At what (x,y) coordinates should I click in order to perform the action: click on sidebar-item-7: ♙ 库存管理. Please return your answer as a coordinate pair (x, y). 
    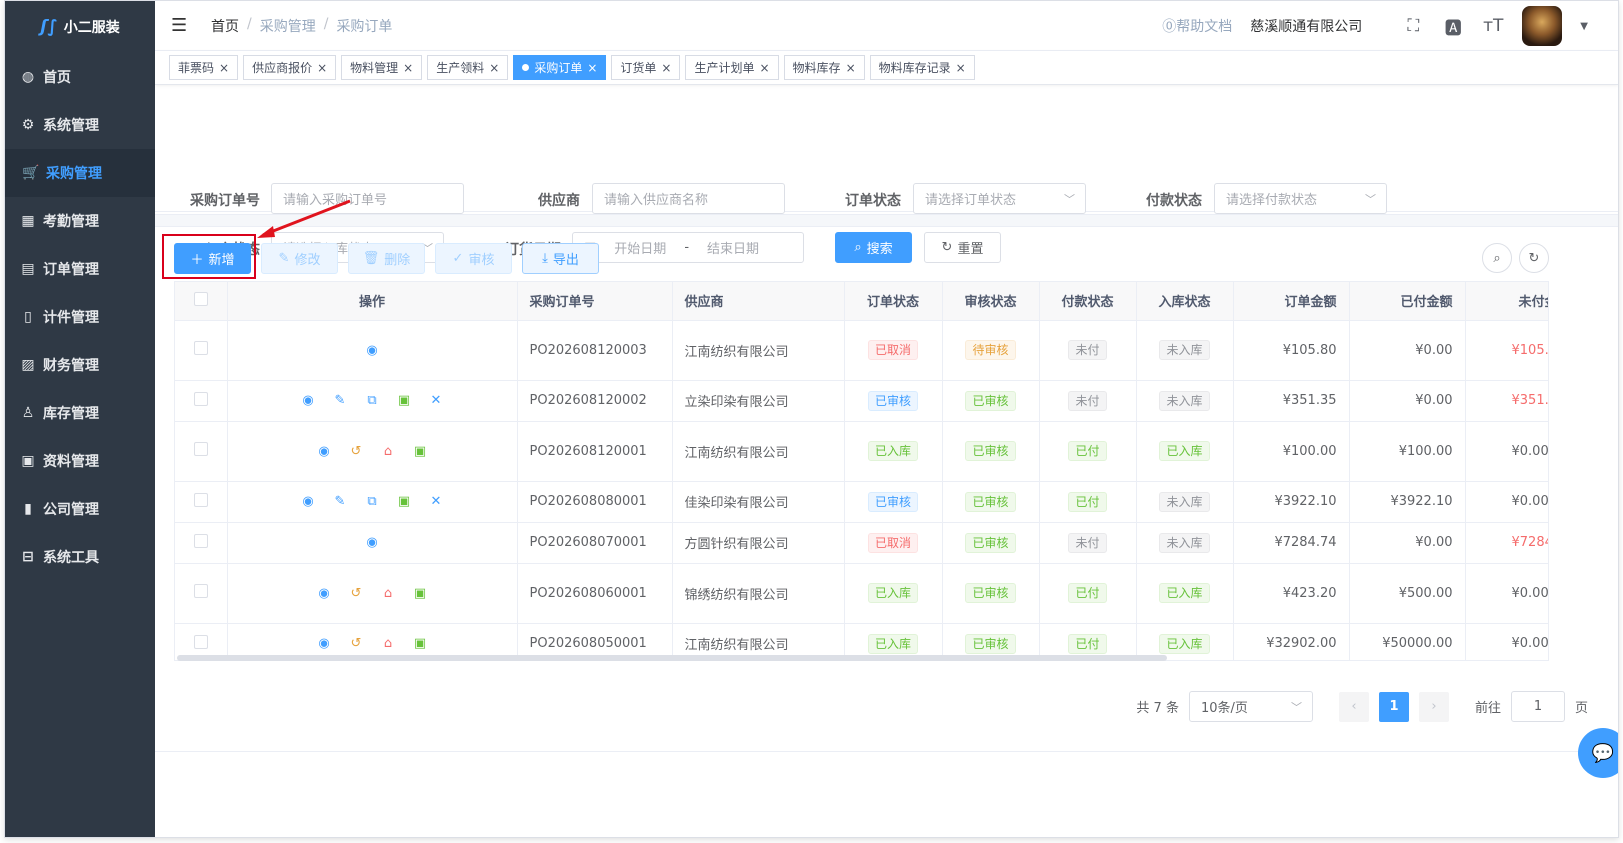
    Looking at the image, I should click on (80, 413).